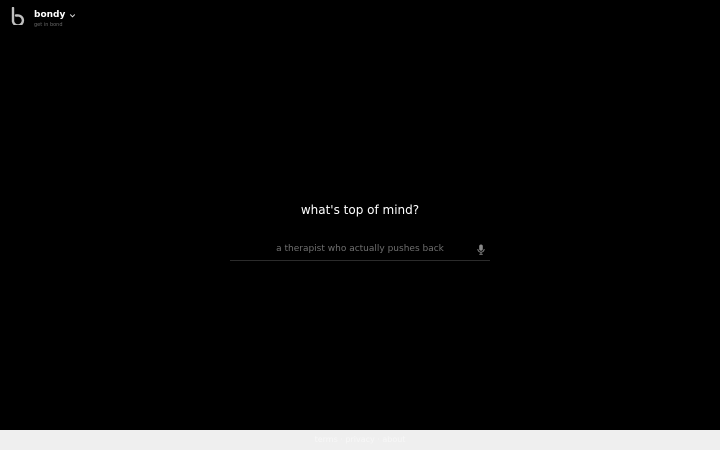 The width and height of the screenshot is (720, 450). I want to click on chevron-down-icon, so click(72, 15).